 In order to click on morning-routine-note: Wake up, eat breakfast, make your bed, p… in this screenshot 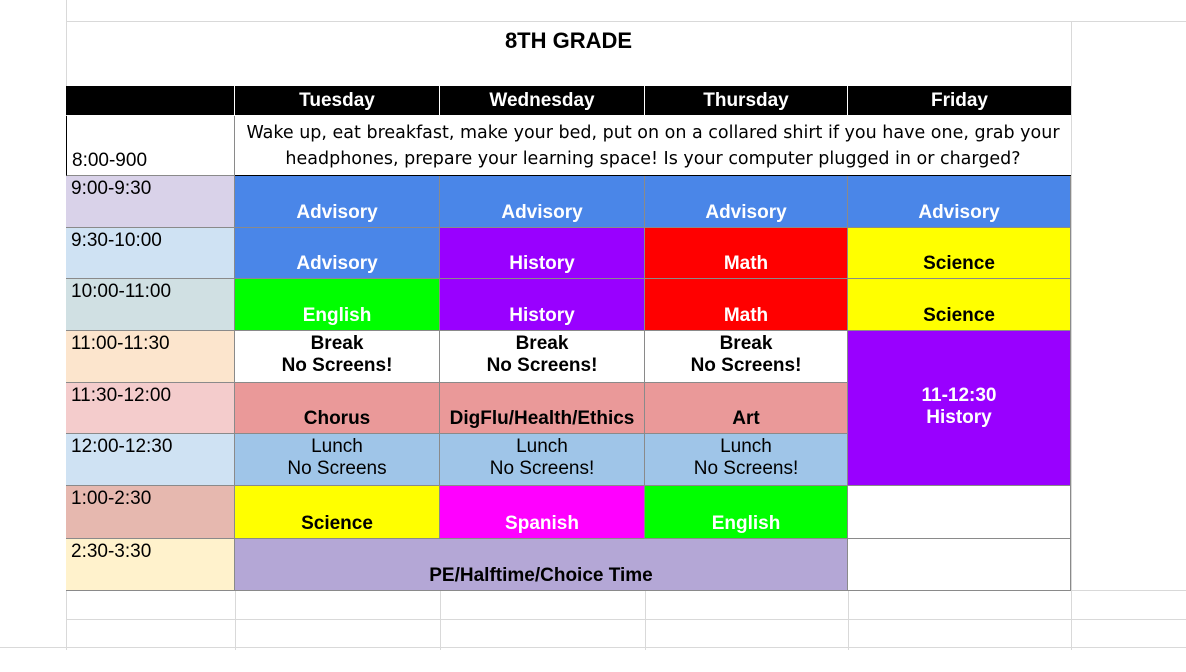, I will do `click(653, 146)`.